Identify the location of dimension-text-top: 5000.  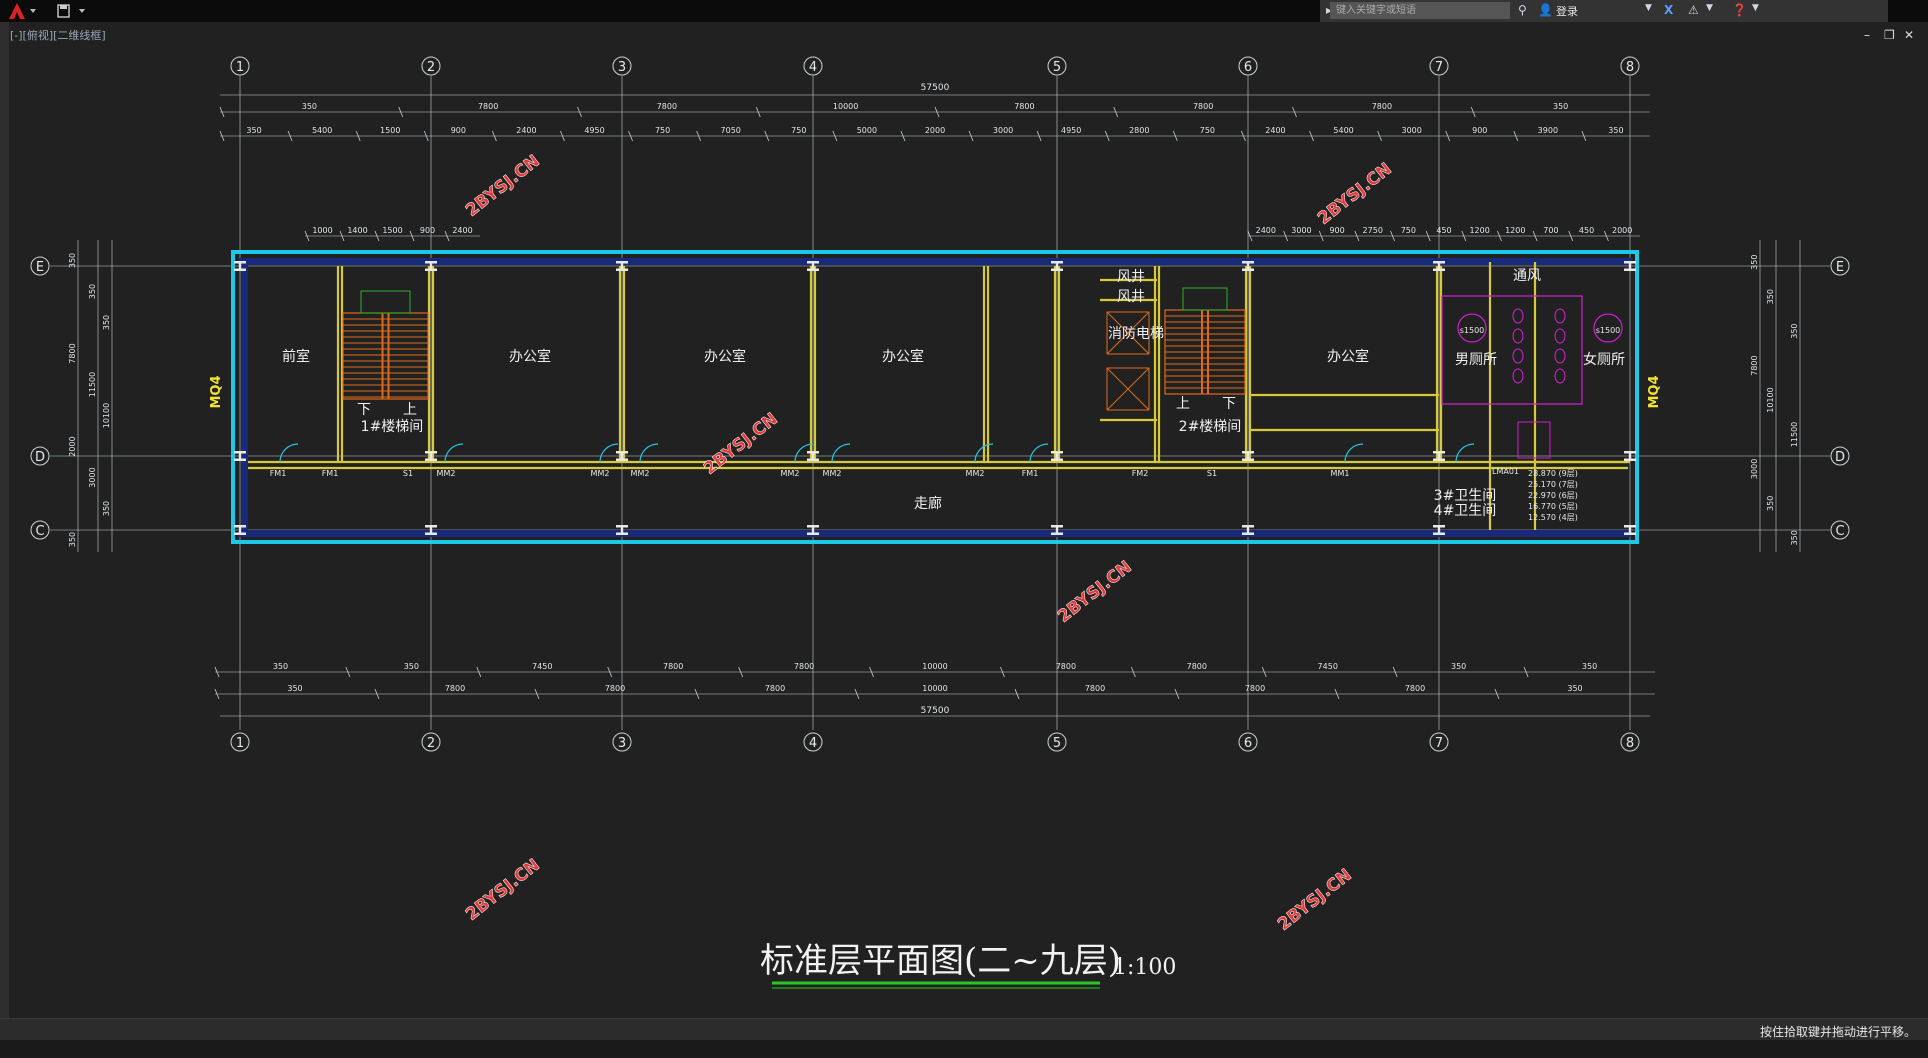
(867, 130).